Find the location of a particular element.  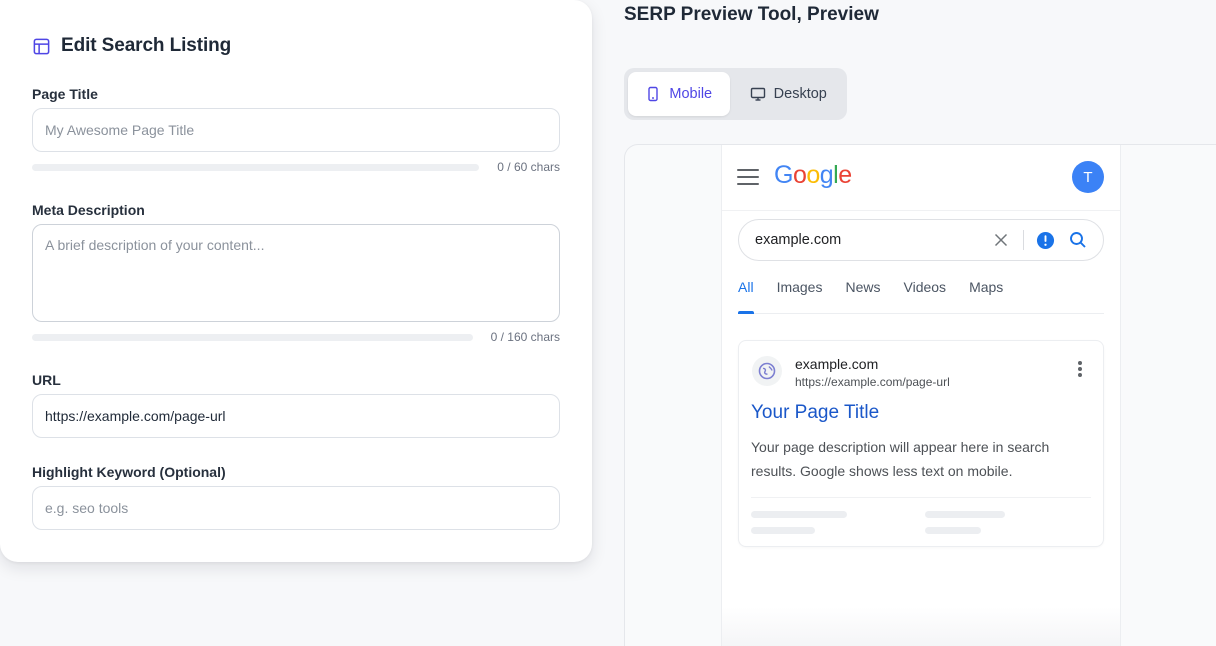

card-header: Edit Search Listing is located at coordinates (131, 46).